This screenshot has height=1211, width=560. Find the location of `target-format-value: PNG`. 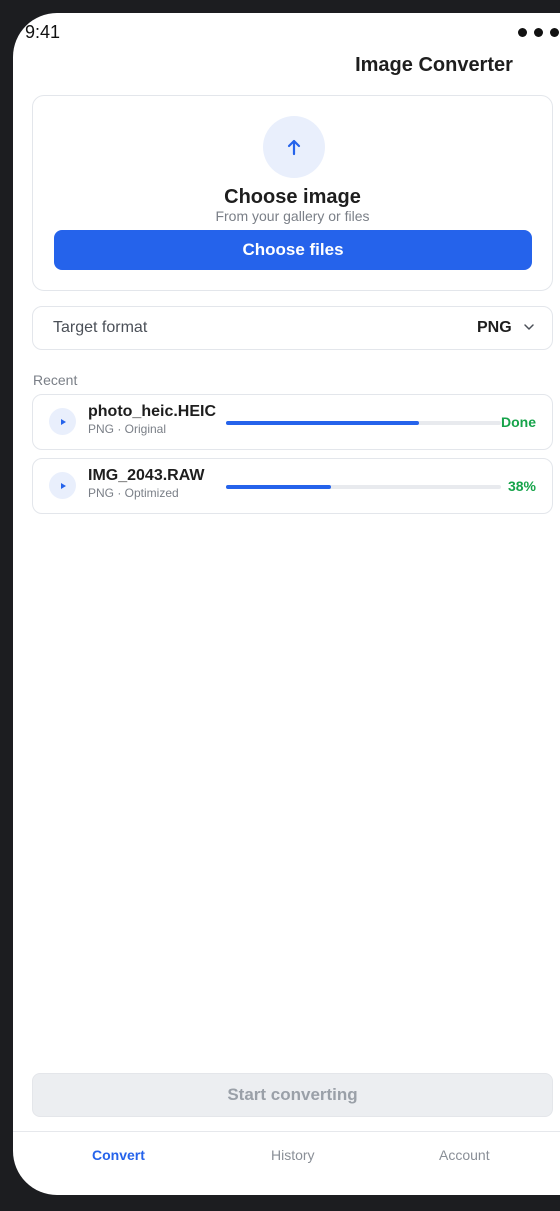

target-format-value: PNG is located at coordinates (494, 327).